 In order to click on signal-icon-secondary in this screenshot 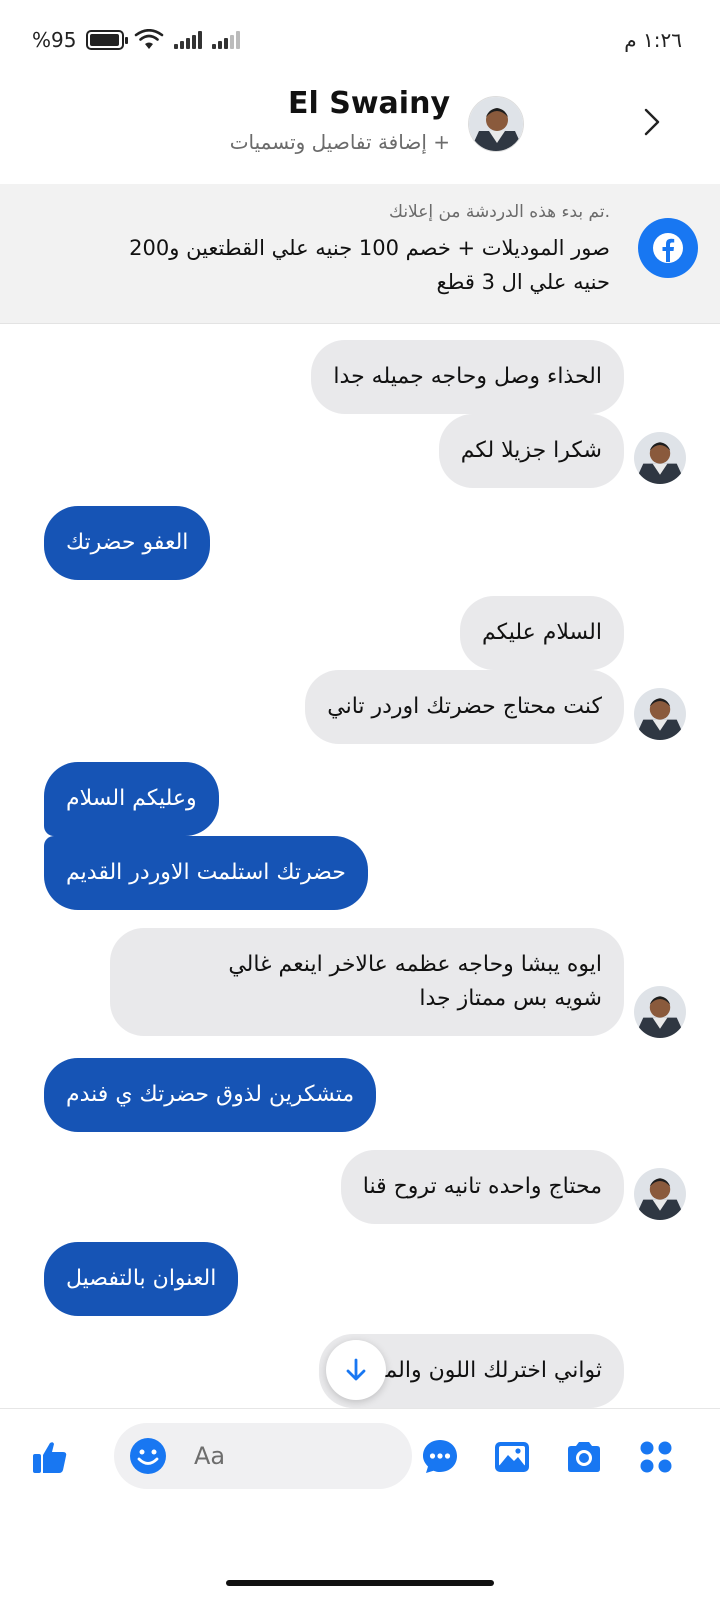, I will do `click(226, 40)`.